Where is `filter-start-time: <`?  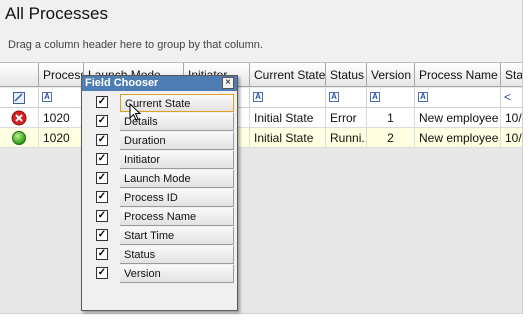
filter-start-time: < is located at coordinates (511, 98).